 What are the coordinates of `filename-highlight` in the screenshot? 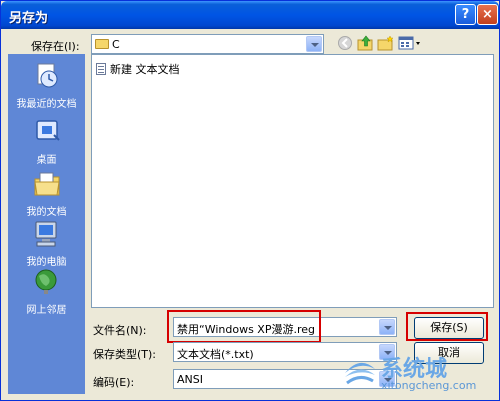 It's located at (244, 326).